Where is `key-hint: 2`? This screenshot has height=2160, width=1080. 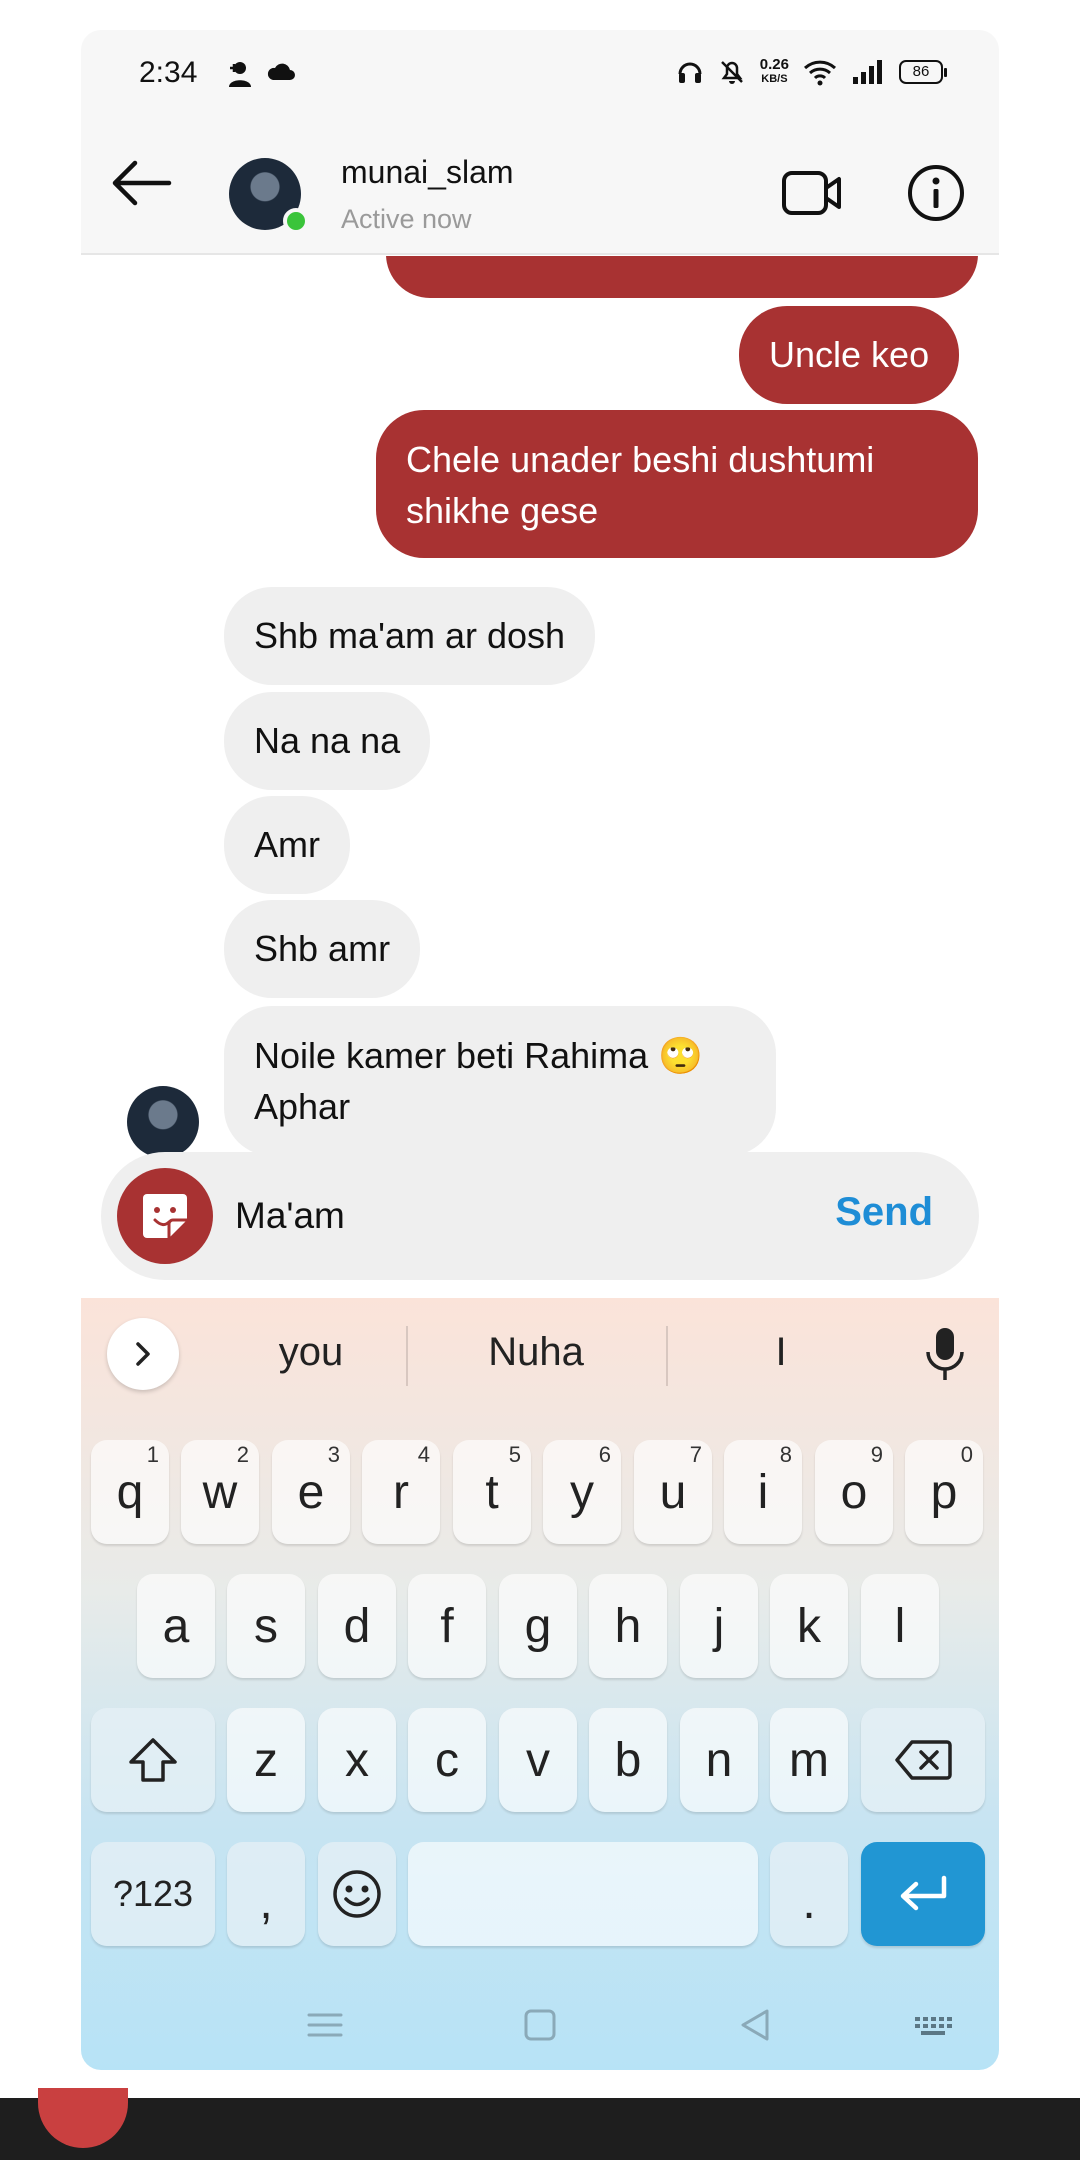
key-hint: 2 is located at coordinates (242, 1454).